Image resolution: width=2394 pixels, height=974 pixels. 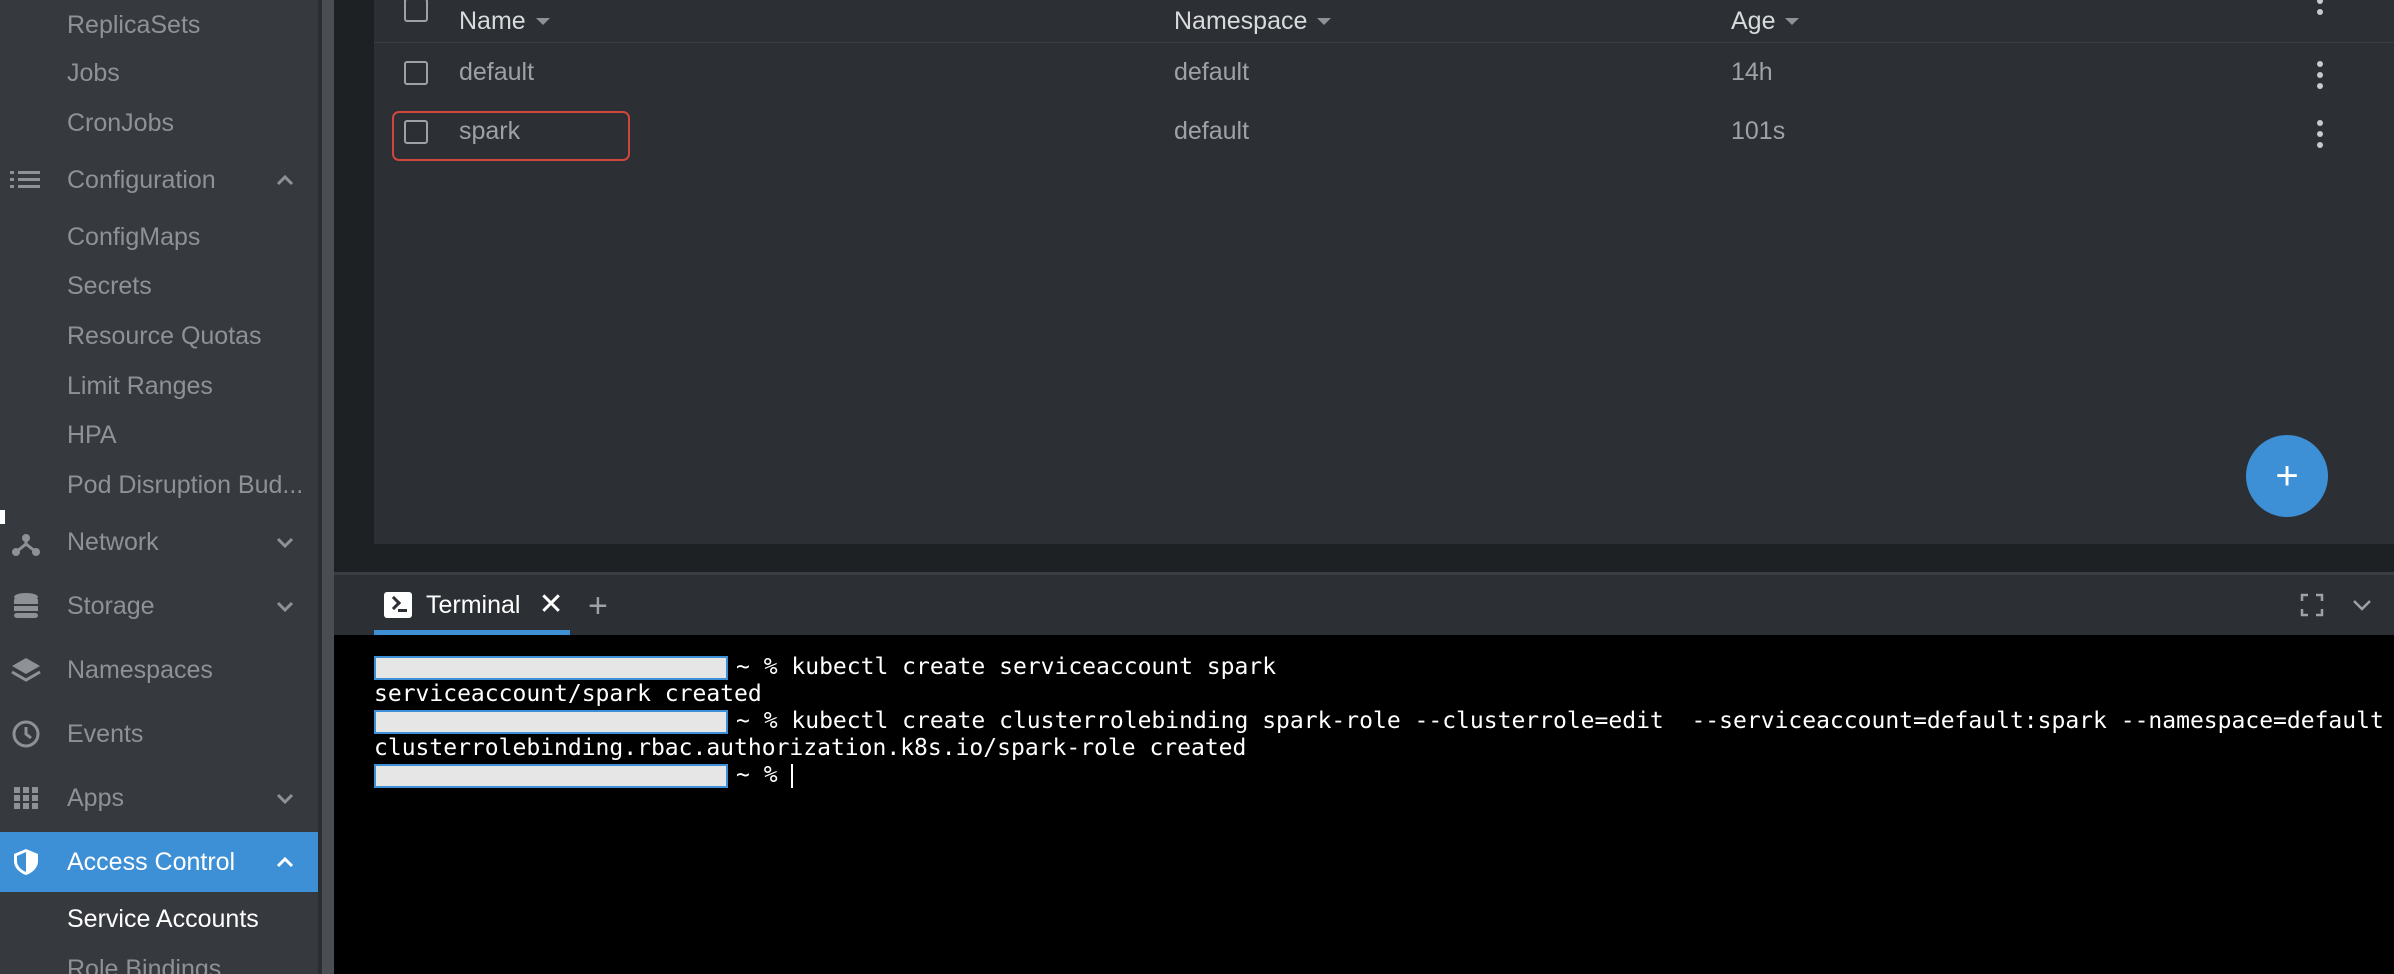 What do you see at coordinates (93, 72) in the screenshot?
I see `sidebar-item-label: Jobs` at bounding box center [93, 72].